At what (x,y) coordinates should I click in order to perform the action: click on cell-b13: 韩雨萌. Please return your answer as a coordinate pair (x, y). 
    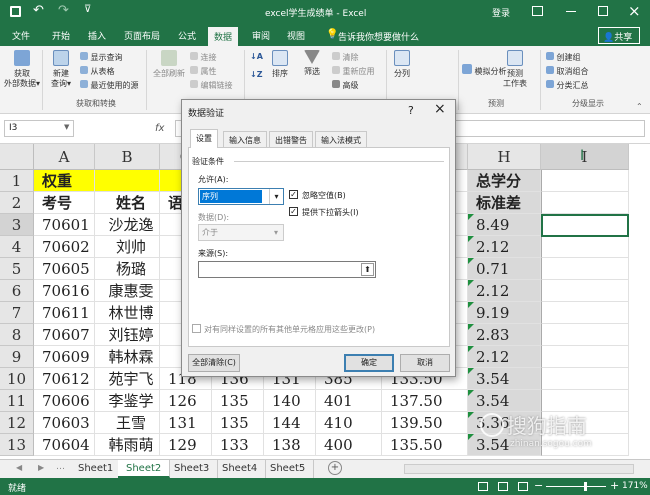
    Looking at the image, I should click on (127, 445).